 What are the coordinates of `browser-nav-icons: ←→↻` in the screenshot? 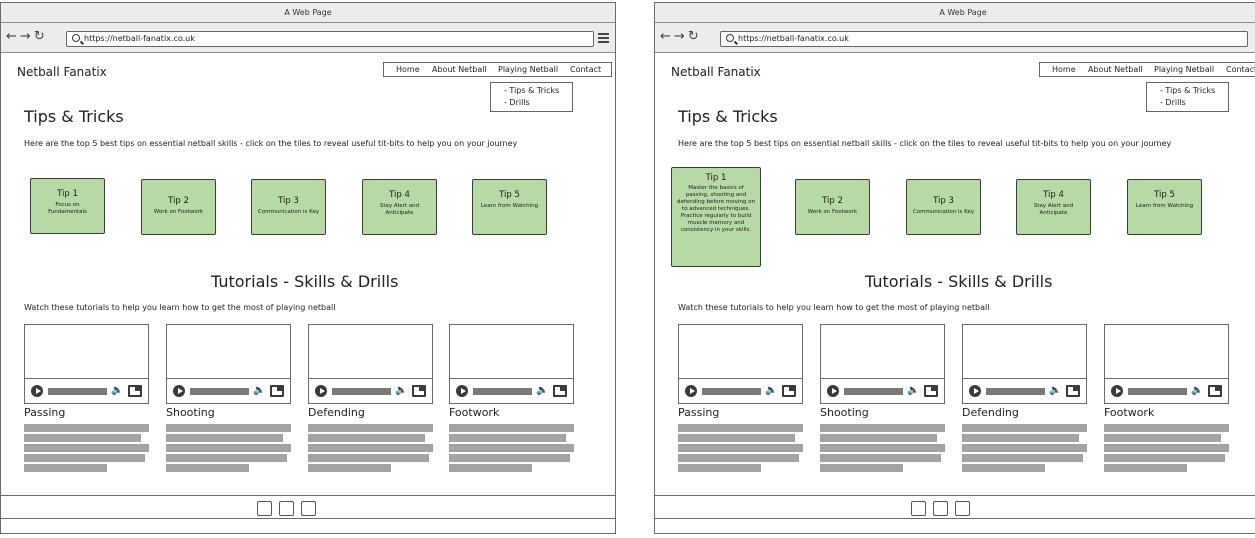 It's located at (681, 37).